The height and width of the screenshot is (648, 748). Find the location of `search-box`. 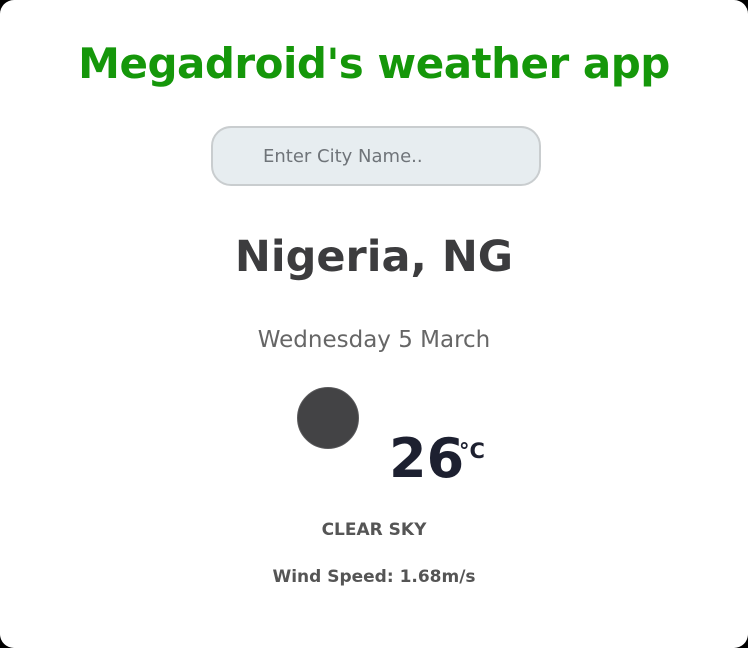

search-box is located at coordinates (376, 156).